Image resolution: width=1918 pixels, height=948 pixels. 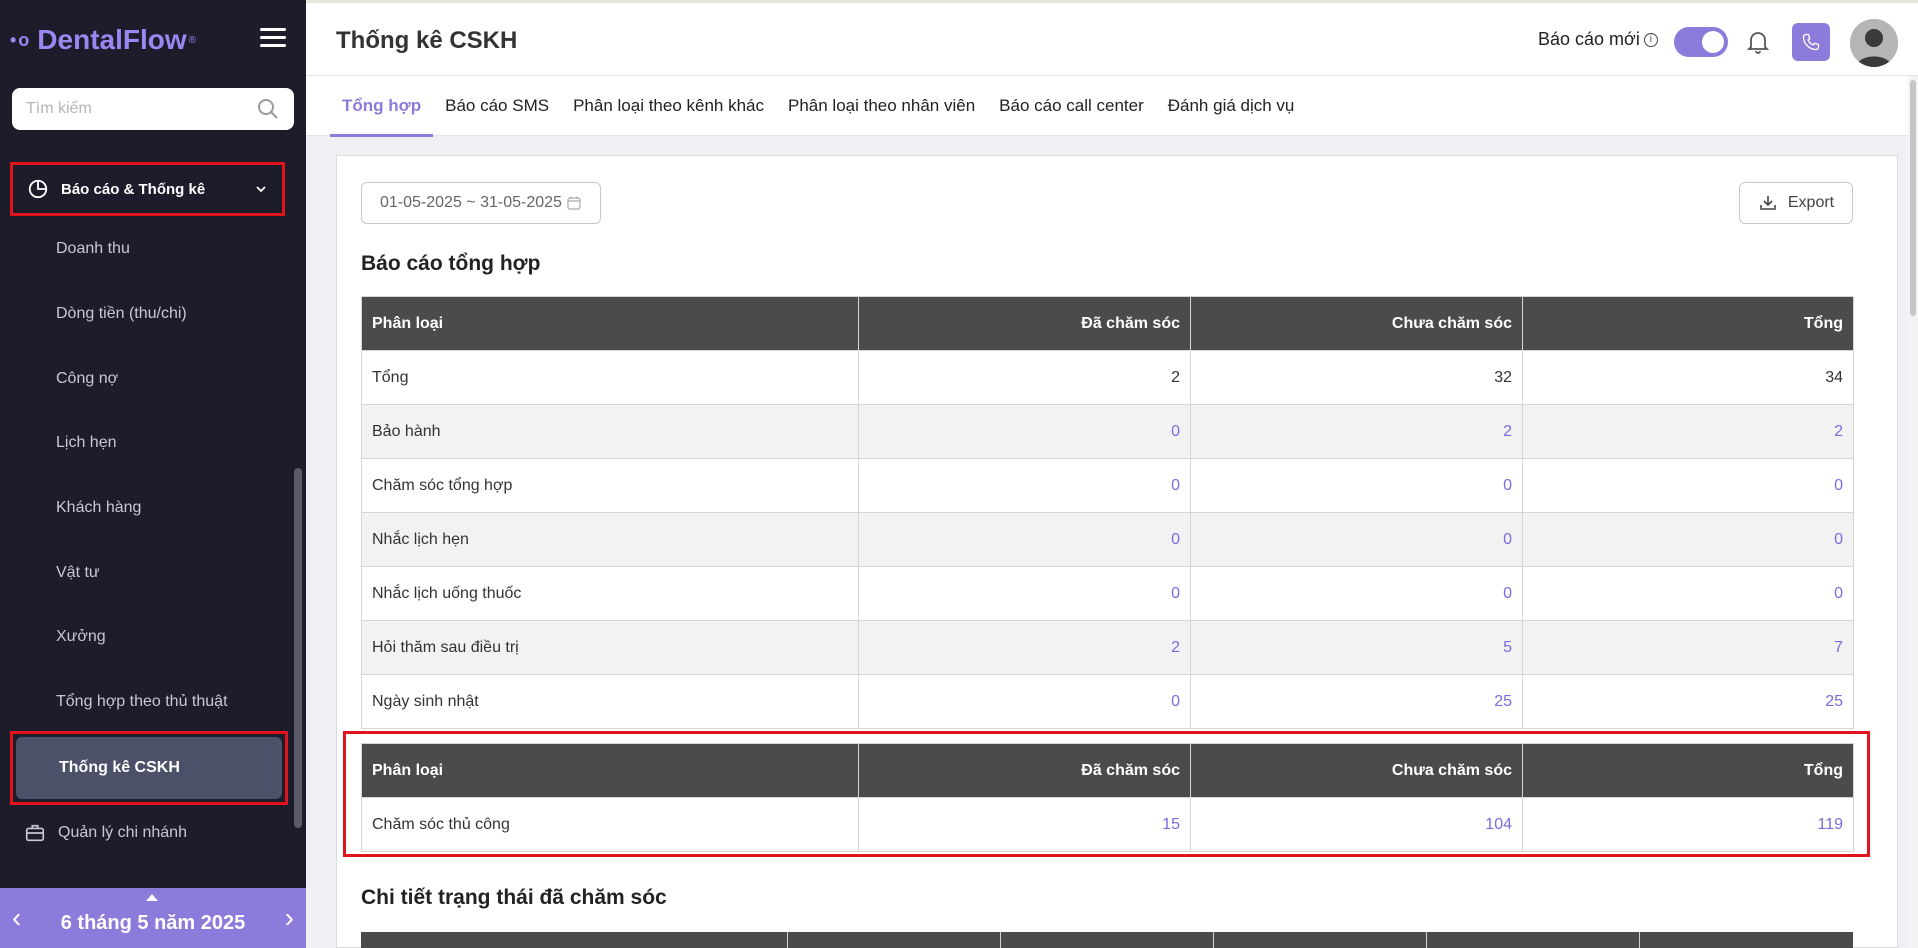 I want to click on export-label: Export, so click(x=1811, y=202).